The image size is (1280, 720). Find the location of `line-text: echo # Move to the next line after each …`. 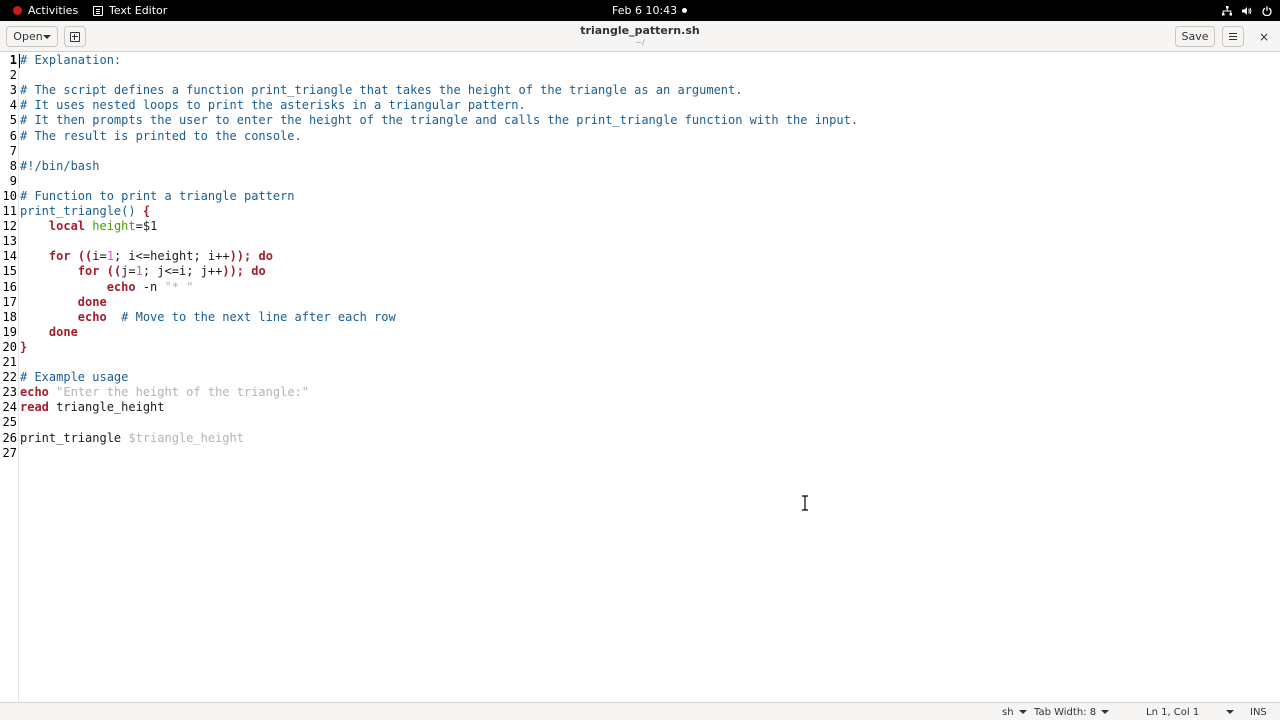

line-text: echo # Move to the next line after each … is located at coordinates (208, 317).